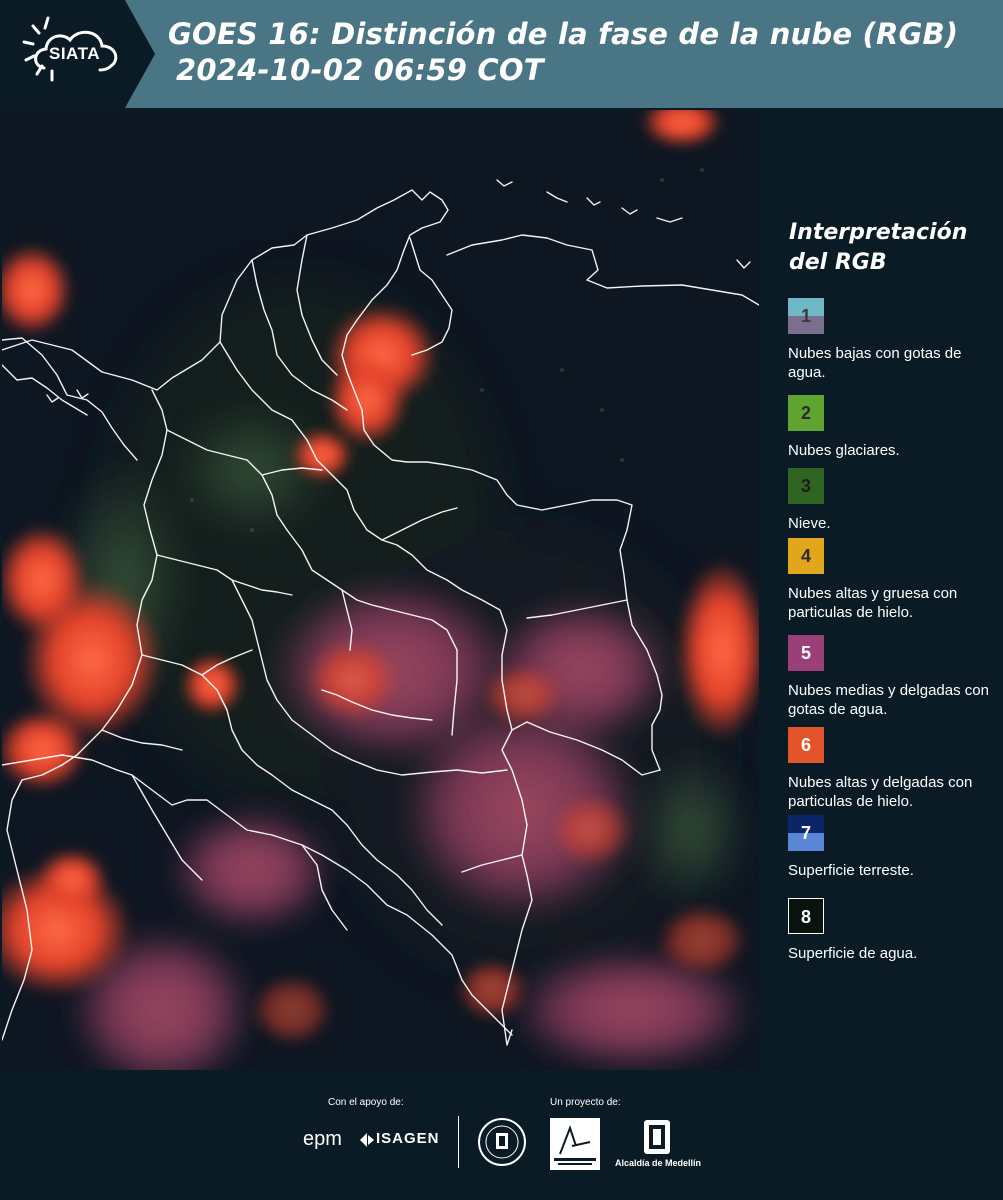  Describe the element at coordinates (458, 1142) in the screenshot. I see `footer-divider` at that location.